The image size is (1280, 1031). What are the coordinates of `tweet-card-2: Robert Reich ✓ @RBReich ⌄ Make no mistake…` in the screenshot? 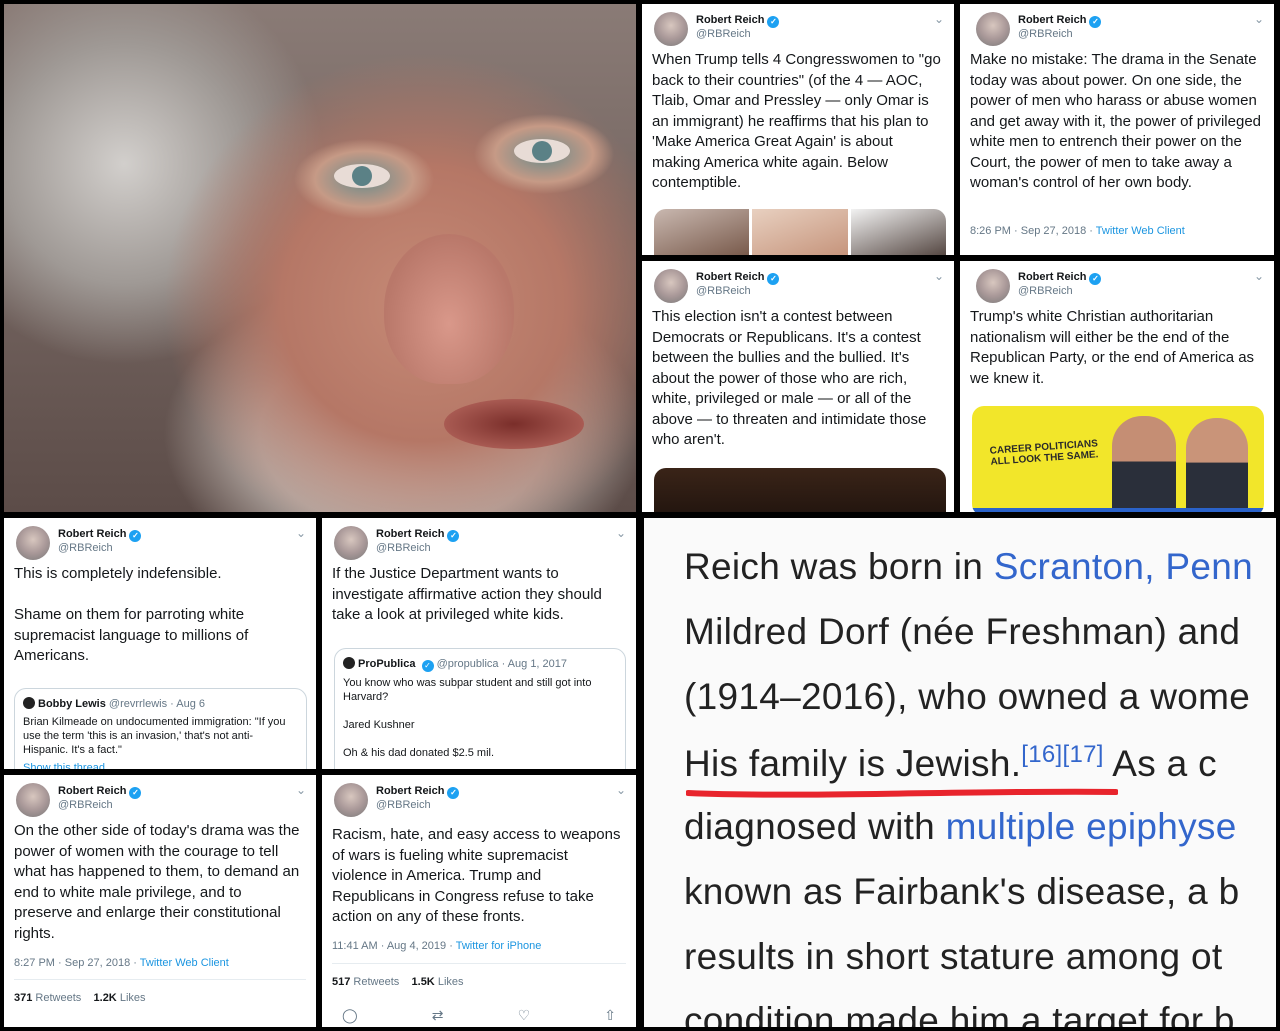 It's located at (1117, 129).